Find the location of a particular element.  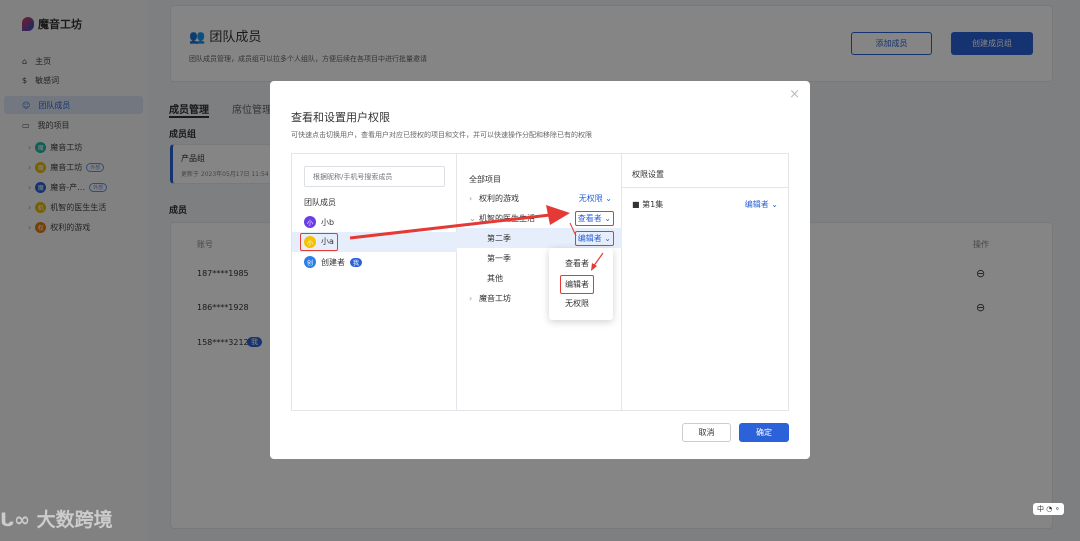

annotation-arrows is located at coordinates (476, 238).